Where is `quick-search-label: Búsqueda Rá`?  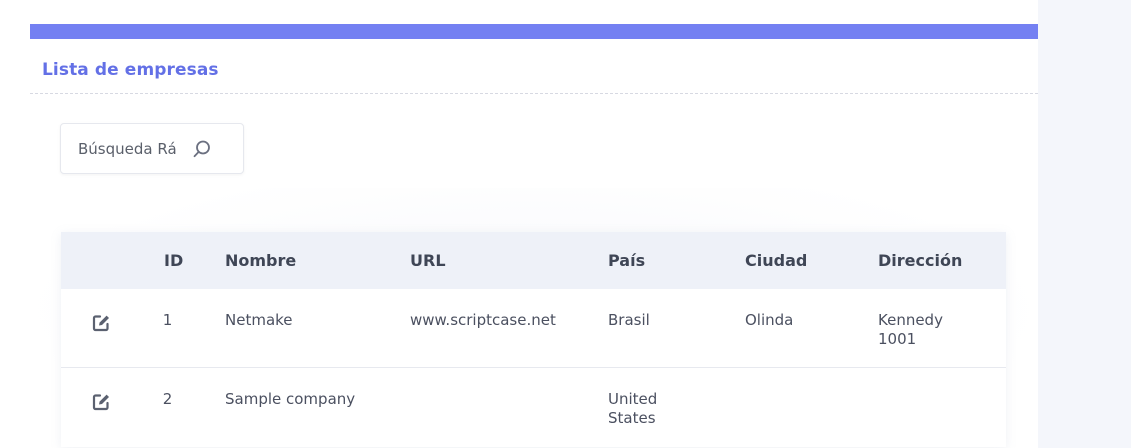
quick-search-label: Búsqueda Rá is located at coordinates (127, 148).